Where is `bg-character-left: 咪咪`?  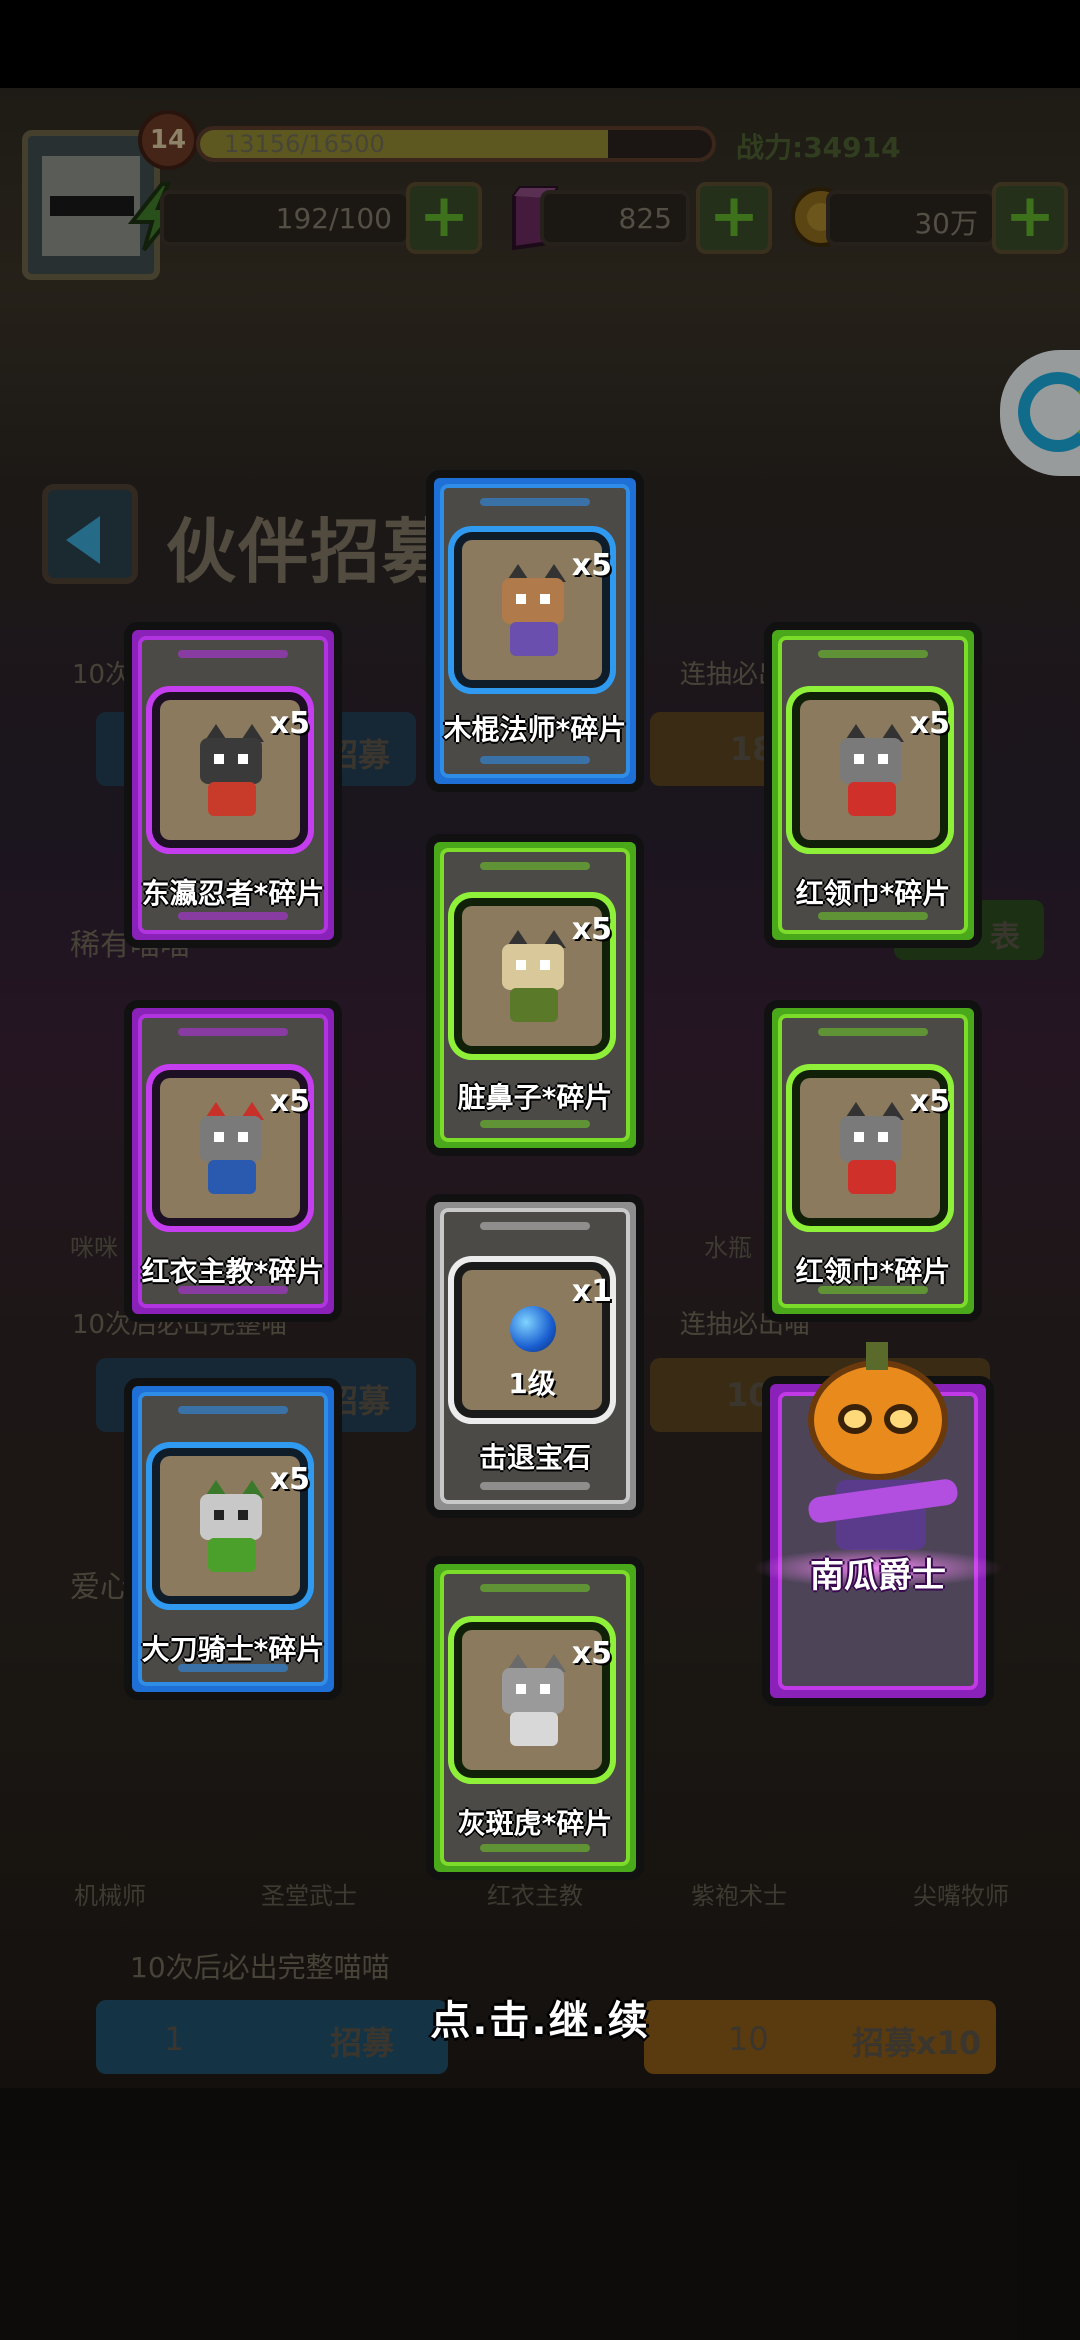 bg-character-left: 咪咪 is located at coordinates (94, 1248).